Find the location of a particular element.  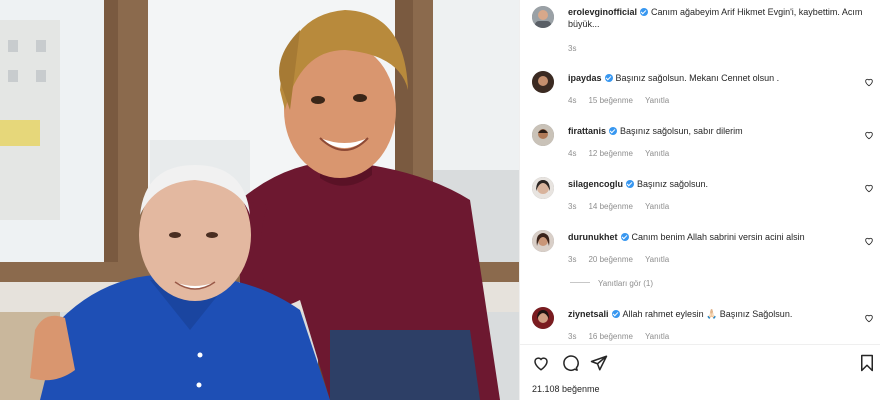

comment-meta: 3s 20 beğenme Yanıtla is located at coordinates (624, 259).